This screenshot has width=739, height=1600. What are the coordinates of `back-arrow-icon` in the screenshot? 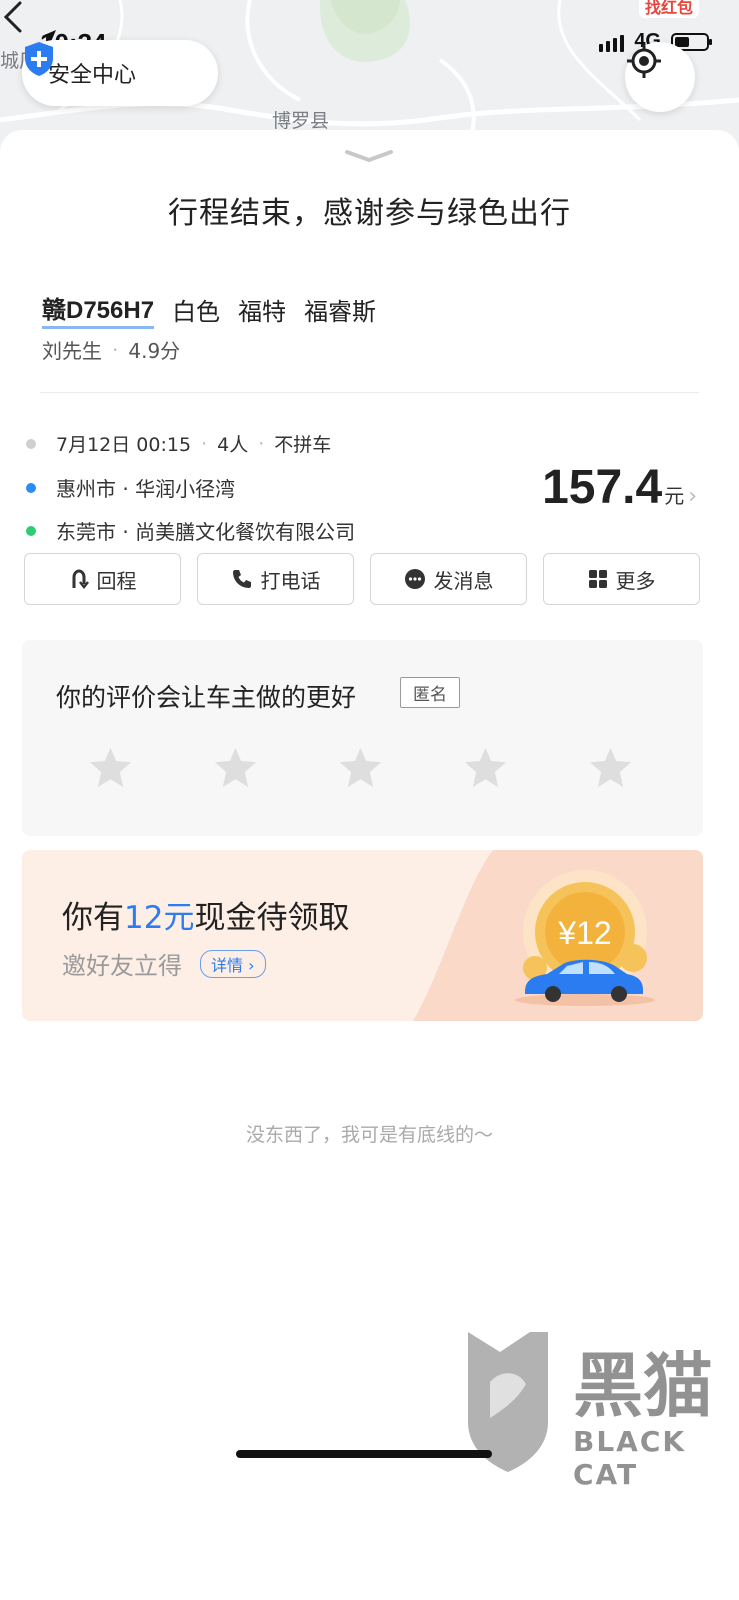 It's located at (14, 17).